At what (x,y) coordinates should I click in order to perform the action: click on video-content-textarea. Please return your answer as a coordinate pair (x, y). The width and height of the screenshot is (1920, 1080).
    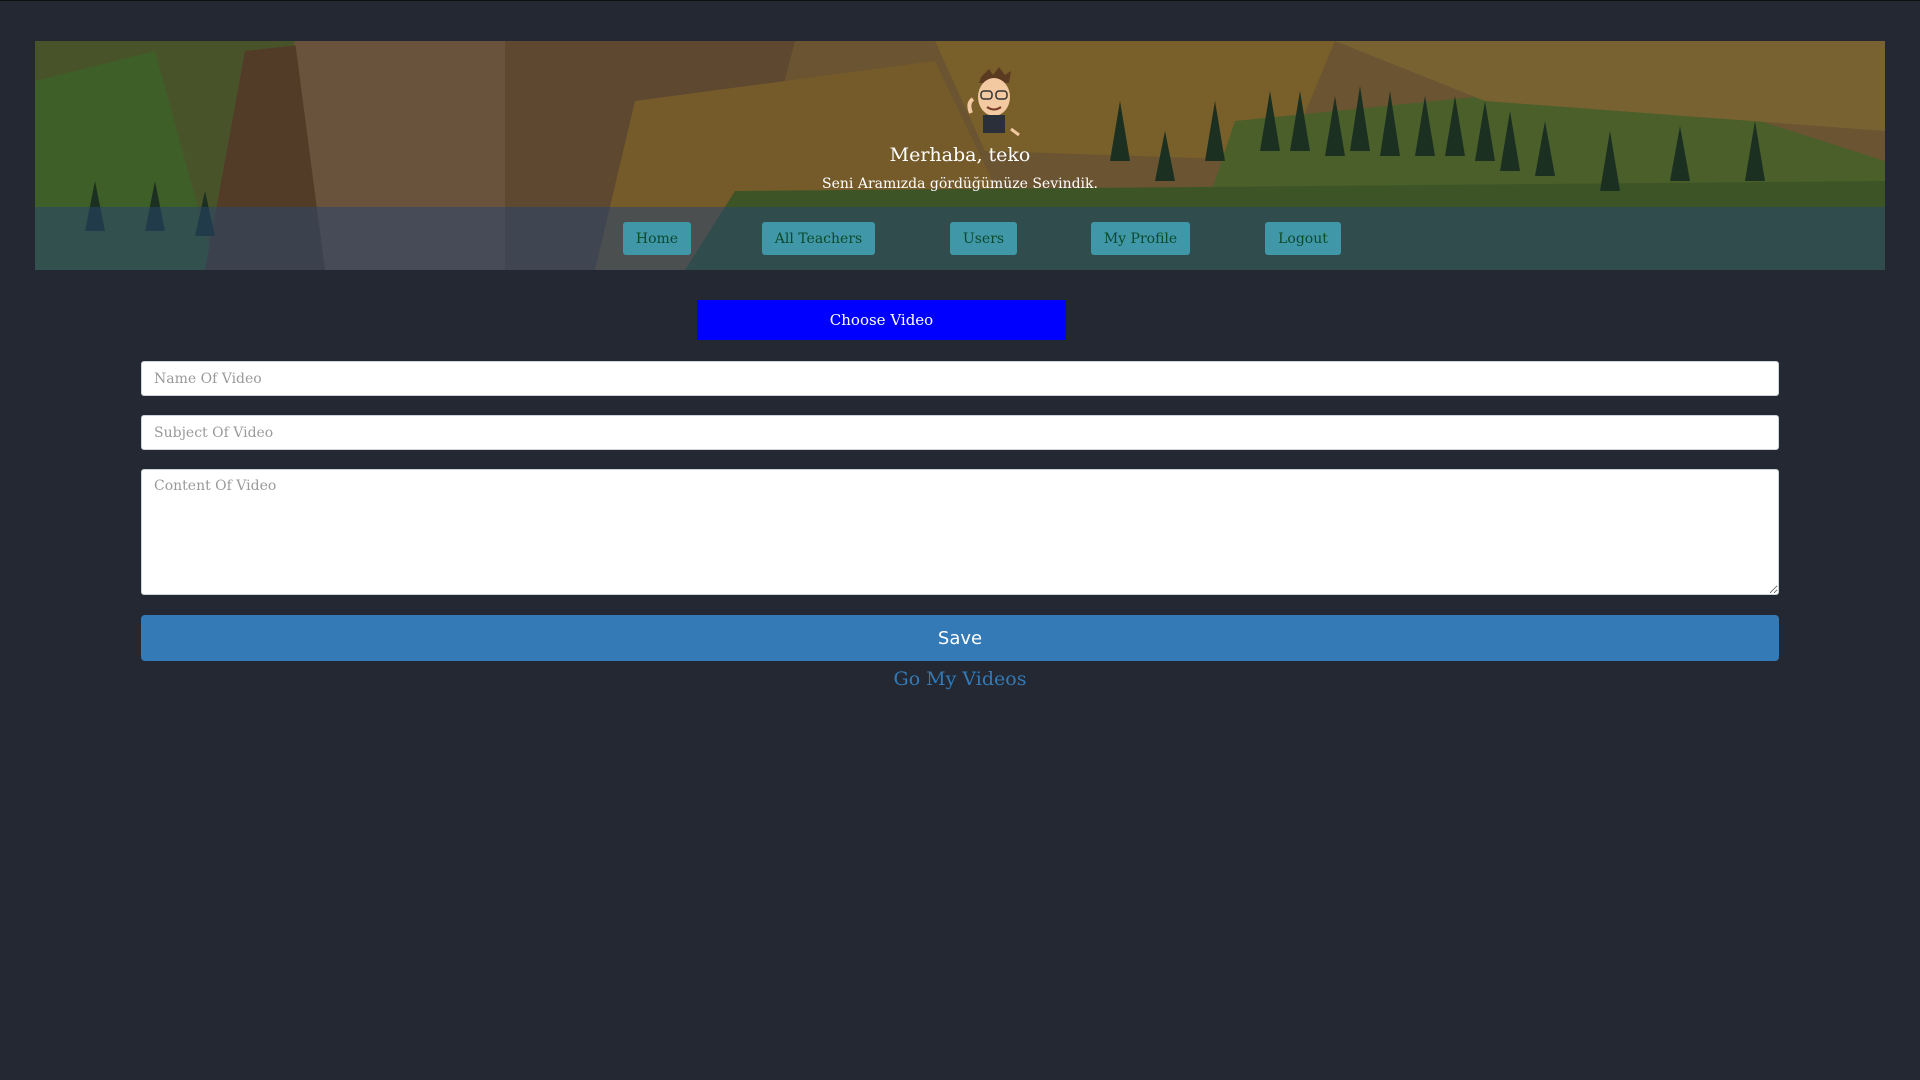
    Looking at the image, I should click on (960, 532).